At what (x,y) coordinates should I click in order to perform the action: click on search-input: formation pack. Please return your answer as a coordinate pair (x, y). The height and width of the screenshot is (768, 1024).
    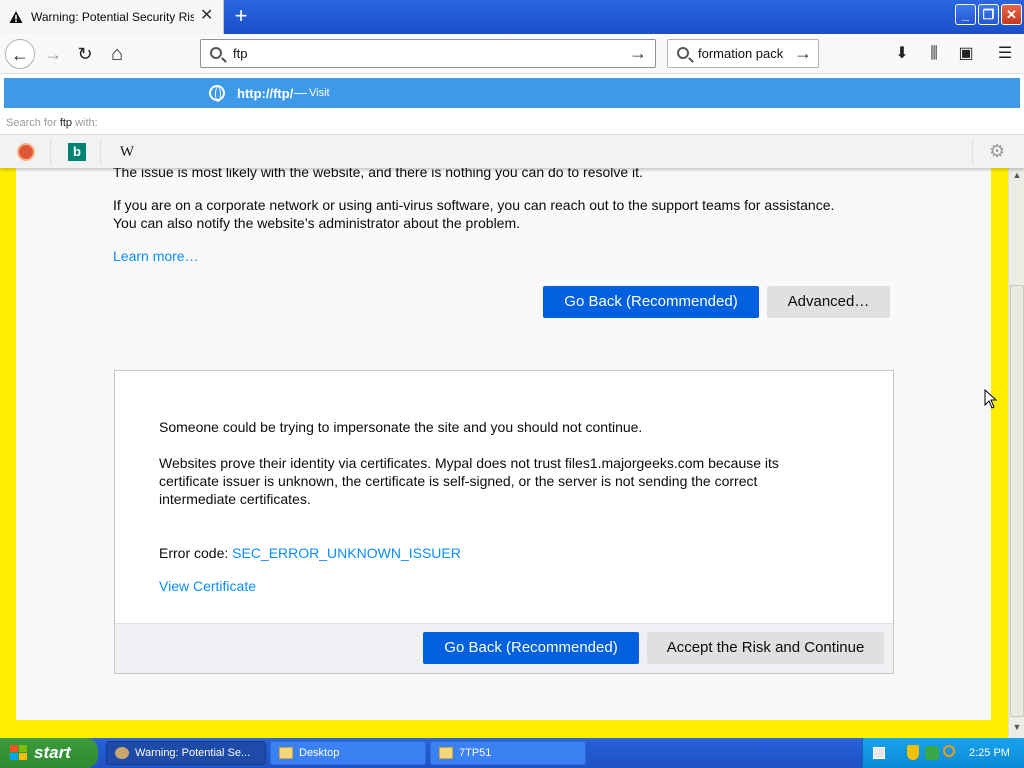
    Looking at the image, I should click on (745, 53).